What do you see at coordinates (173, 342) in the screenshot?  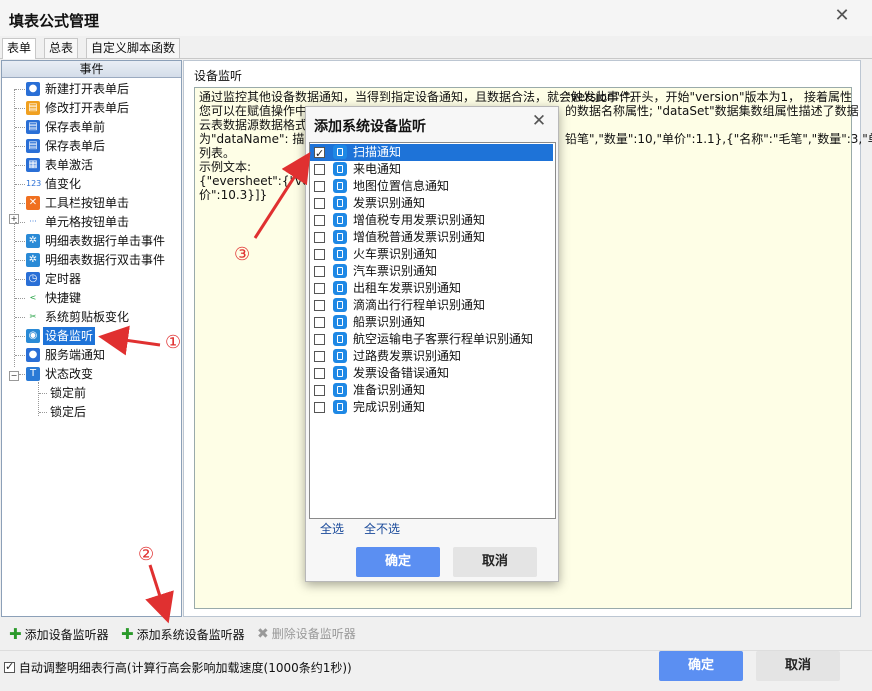 I see `annotation-one: ①` at bounding box center [173, 342].